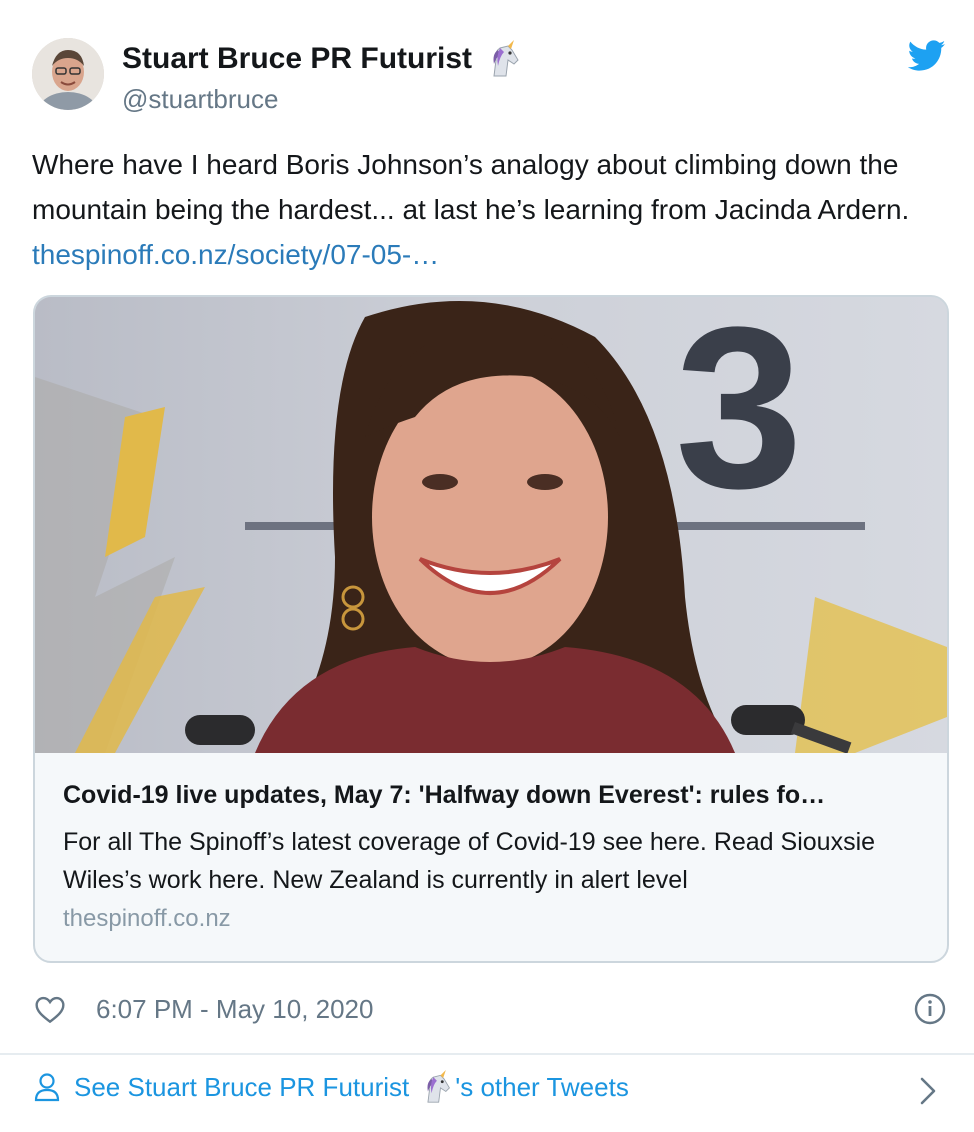 This screenshot has height=1132, width=974. Describe the element at coordinates (234, 1009) in the screenshot. I see `tweet-timestamp: 6:07 PM - May 10, 2020` at that location.